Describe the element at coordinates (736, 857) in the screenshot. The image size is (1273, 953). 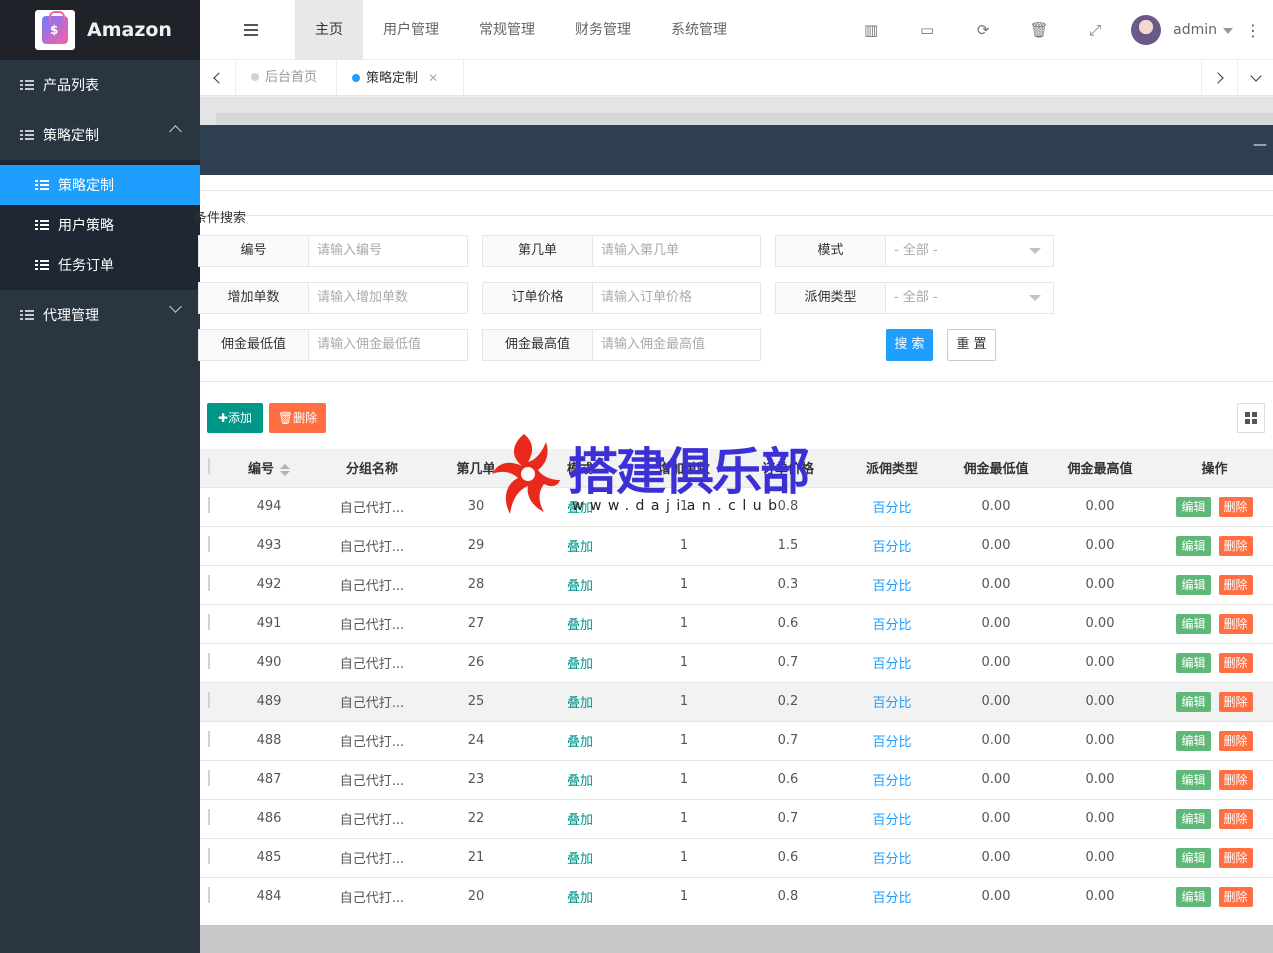
I see `table-row: 485 自己代打... 21 叠加 1 0.6 百分比 0.00 0.00 编辑 删除` at that location.